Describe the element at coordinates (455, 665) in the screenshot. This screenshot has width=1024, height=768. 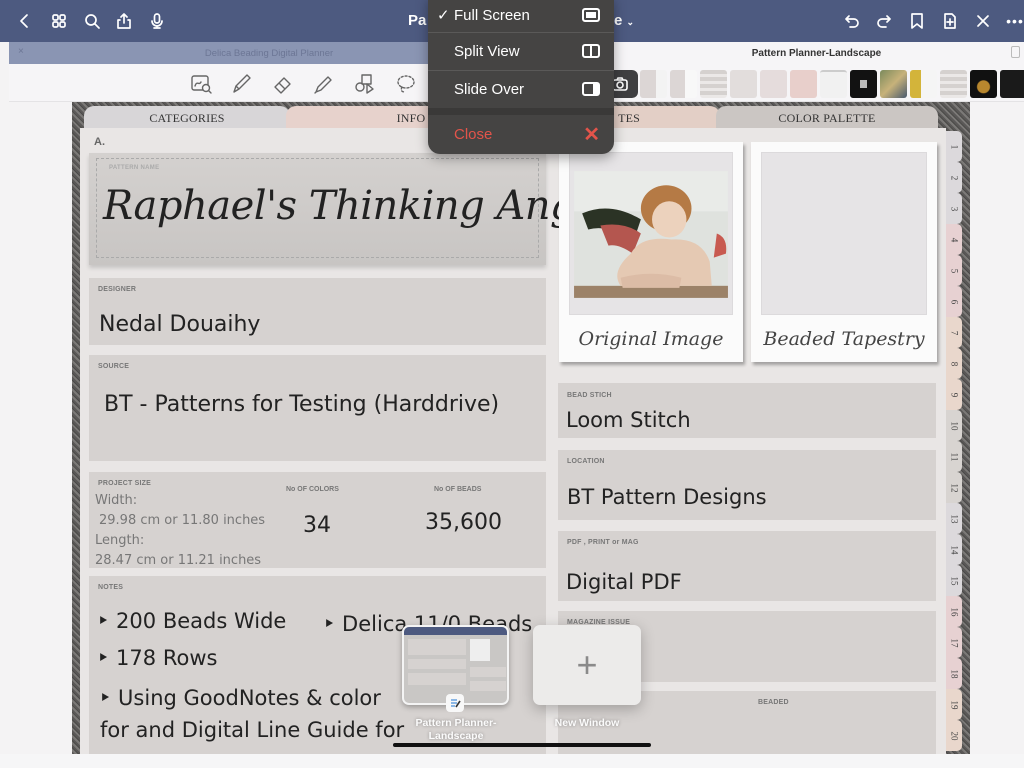
I see `shelf-window-pattern-planner` at that location.